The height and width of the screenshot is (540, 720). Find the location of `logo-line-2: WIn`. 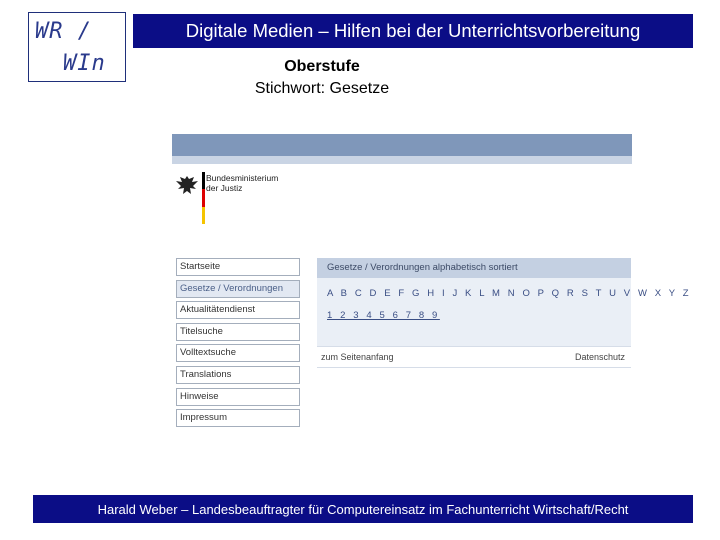

logo-line-2: WIn is located at coordinates (84, 63).